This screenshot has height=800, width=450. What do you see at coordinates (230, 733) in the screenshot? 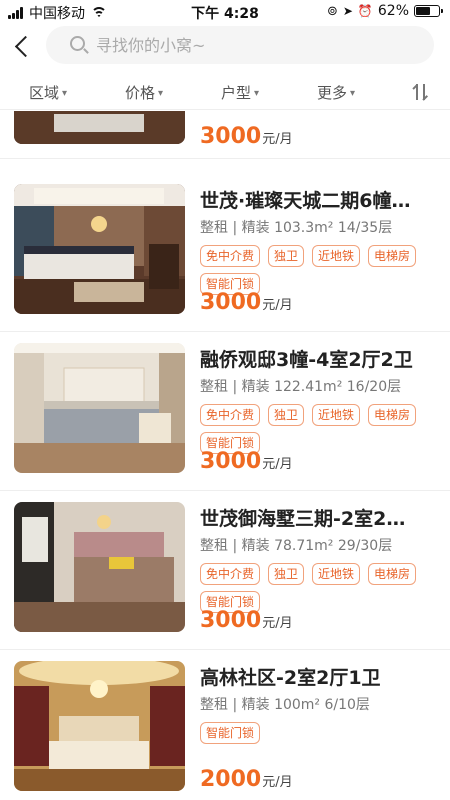
I see `listing-tag: 智能门锁` at bounding box center [230, 733].